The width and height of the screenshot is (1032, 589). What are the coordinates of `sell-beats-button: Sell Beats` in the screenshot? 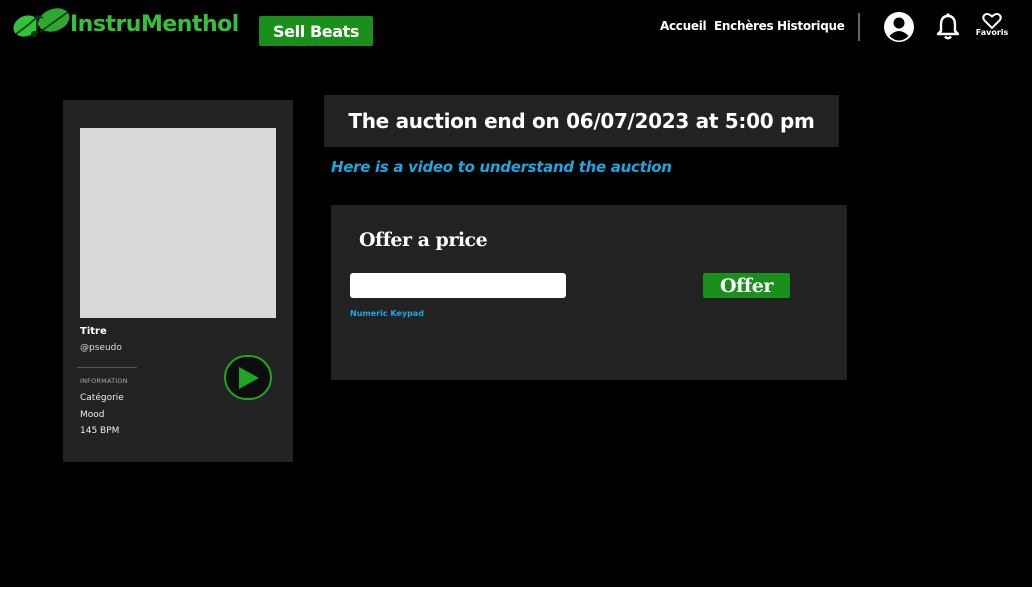 It's located at (316, 31).